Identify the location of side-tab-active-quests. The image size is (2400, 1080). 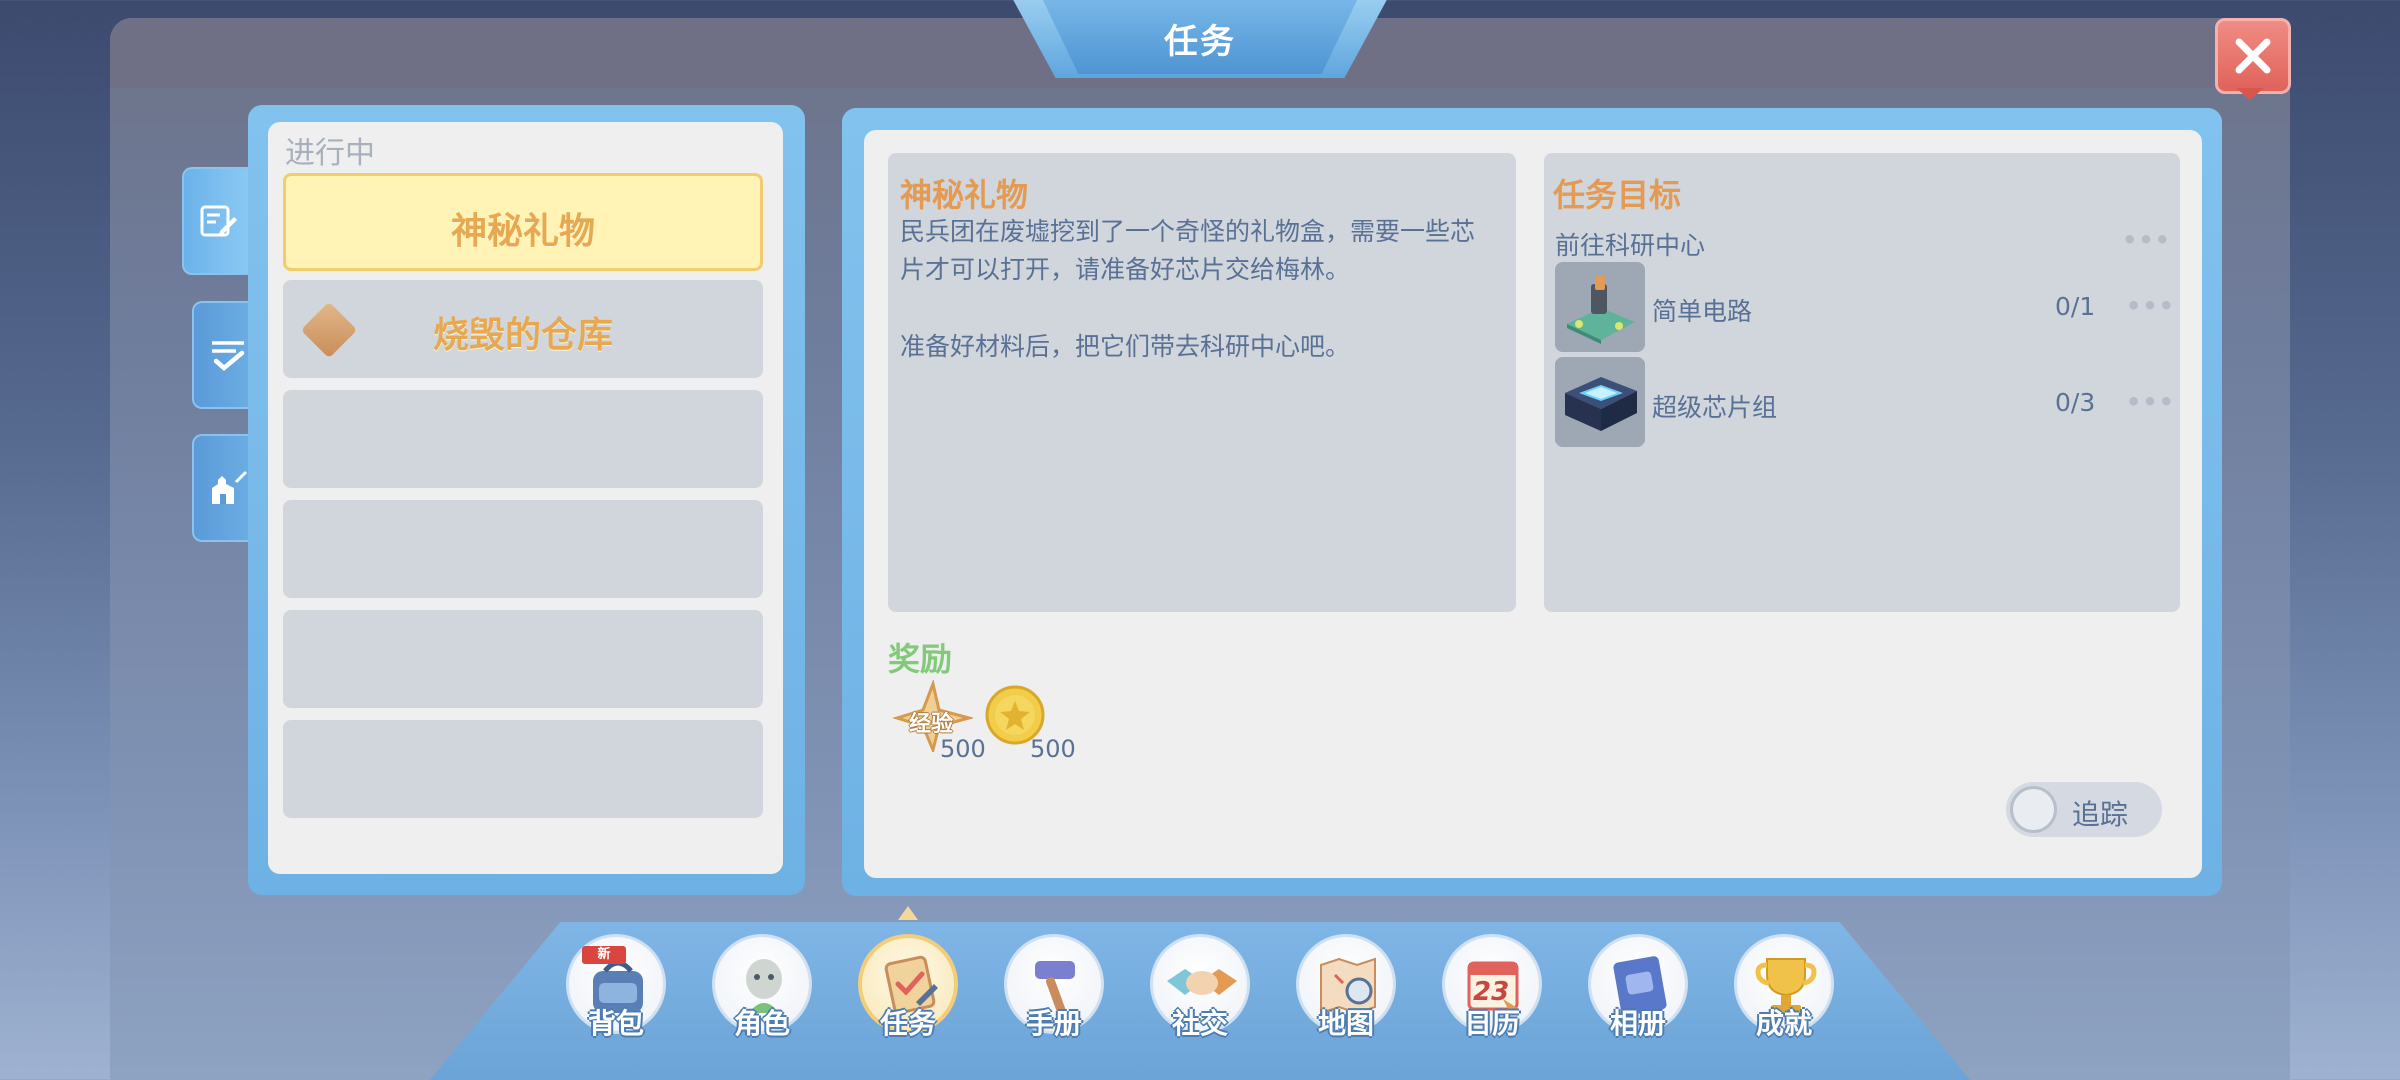
(217, 221).